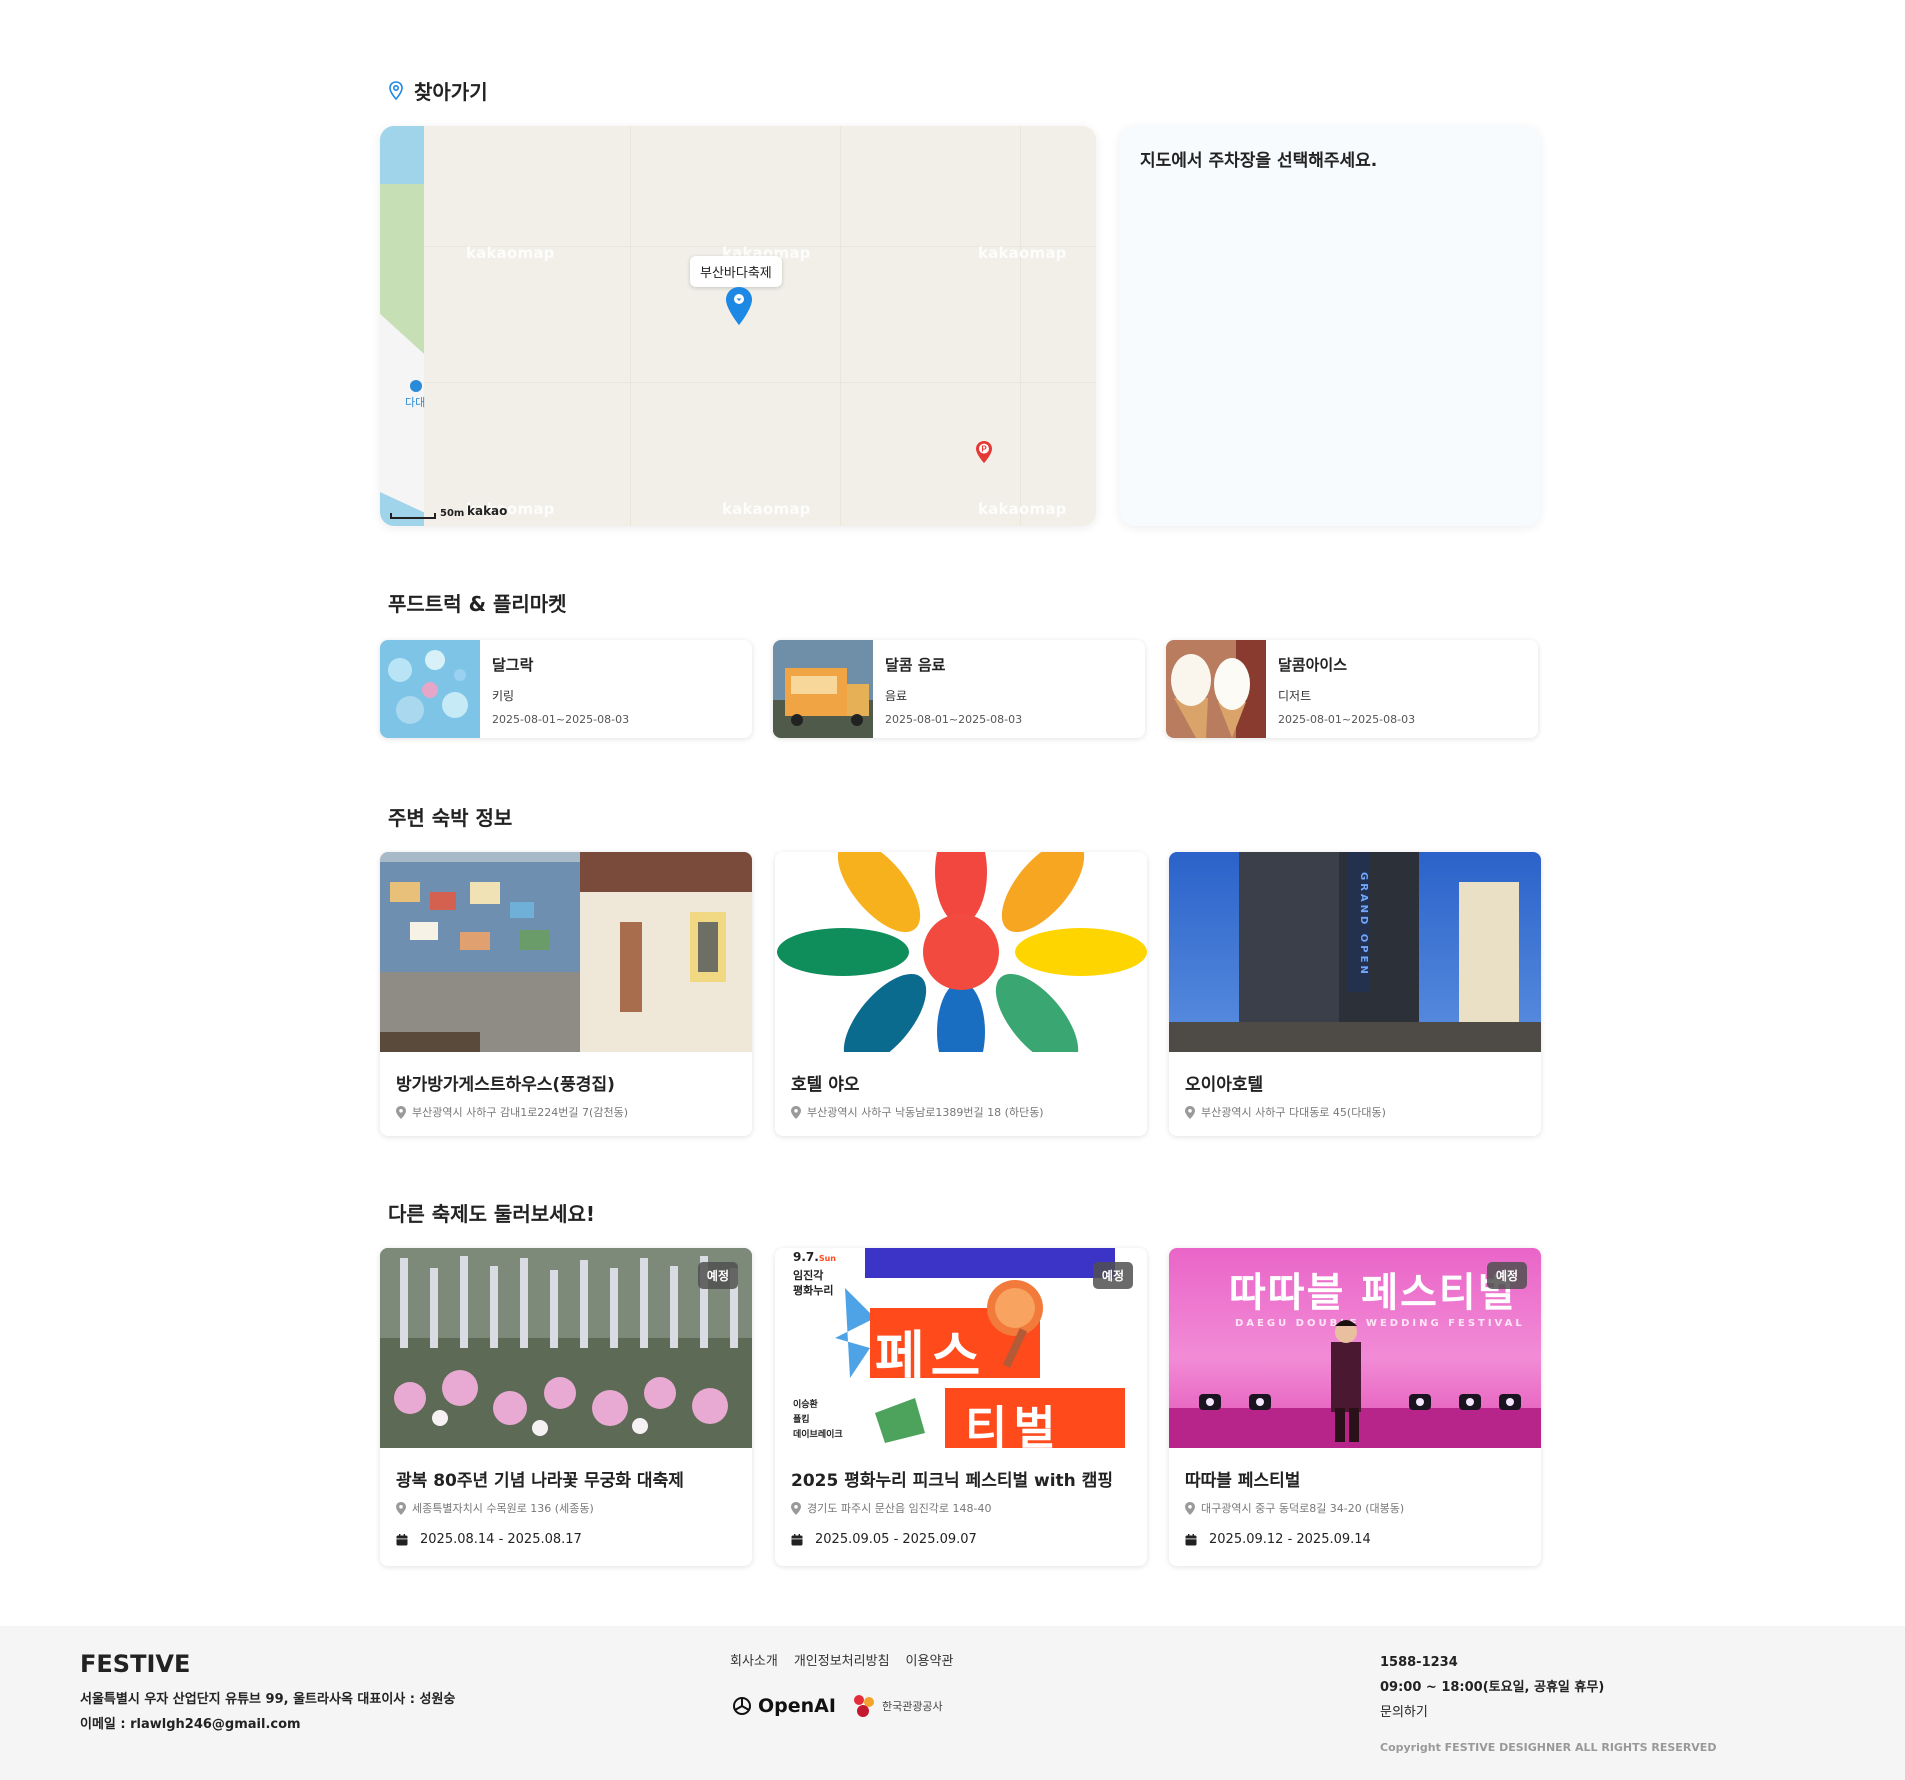  What do you see at coordinates (1492, 1712) in the screenshot?
I see `footer-inquiry-link: 문의하기` at bounding box center [1492, 1712].